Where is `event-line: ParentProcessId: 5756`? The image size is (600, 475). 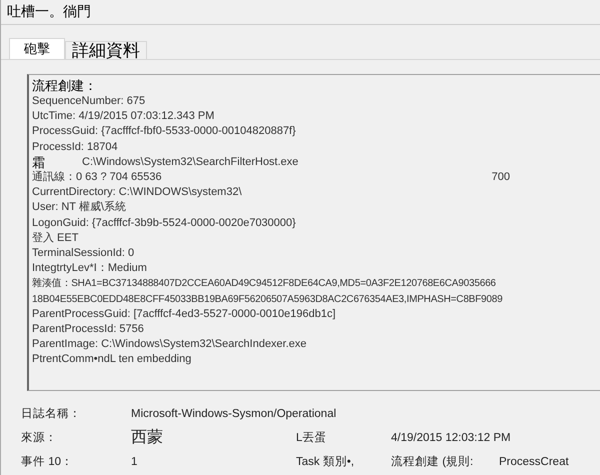 event-line: ParentProcessId: 5756 is located at coordinates (88, 330).